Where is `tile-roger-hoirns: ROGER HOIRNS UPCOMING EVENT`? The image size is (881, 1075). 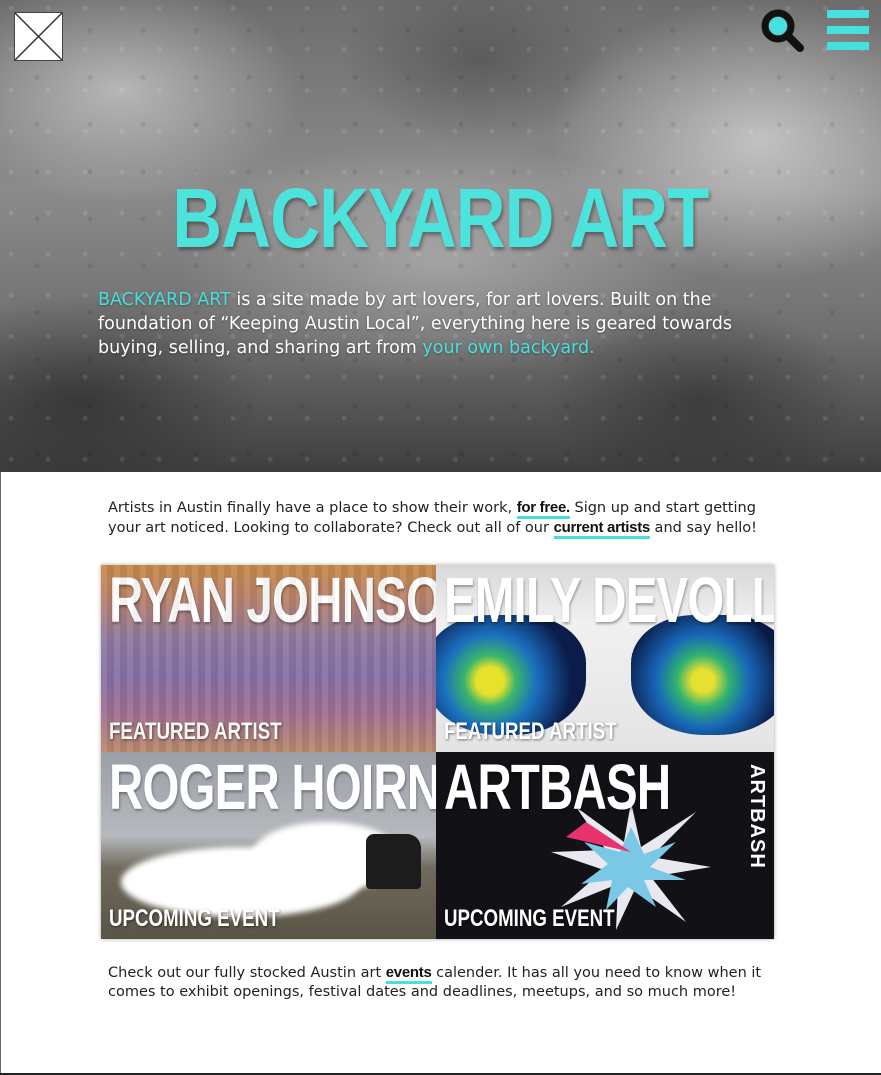 tile-roger-hoirns: ROGER HOIRNS UPCOMING EVENT is located at coordinates (268, 845).